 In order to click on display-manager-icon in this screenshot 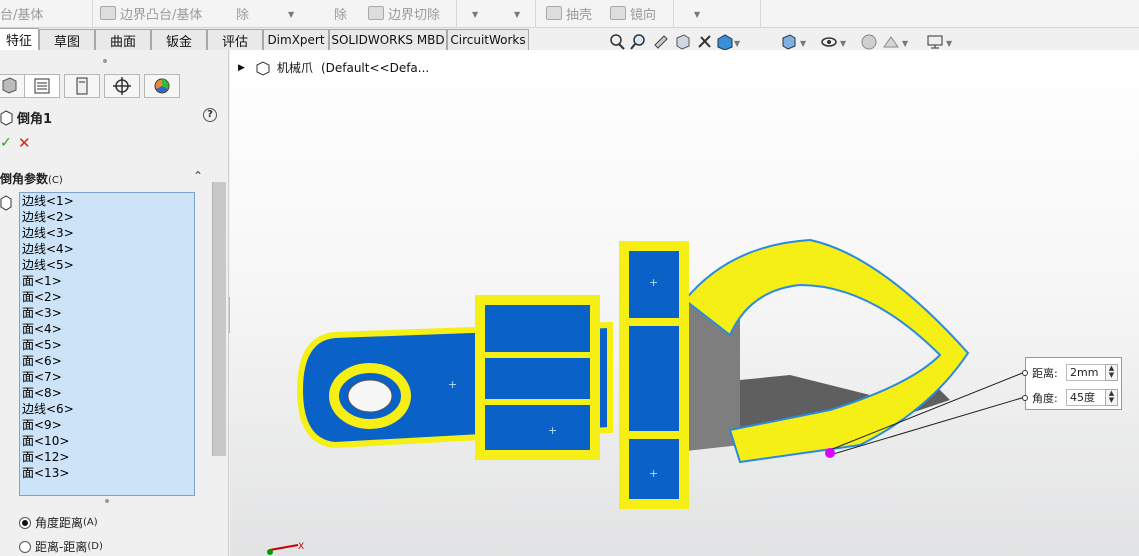, I will do `click(162, 86)`.